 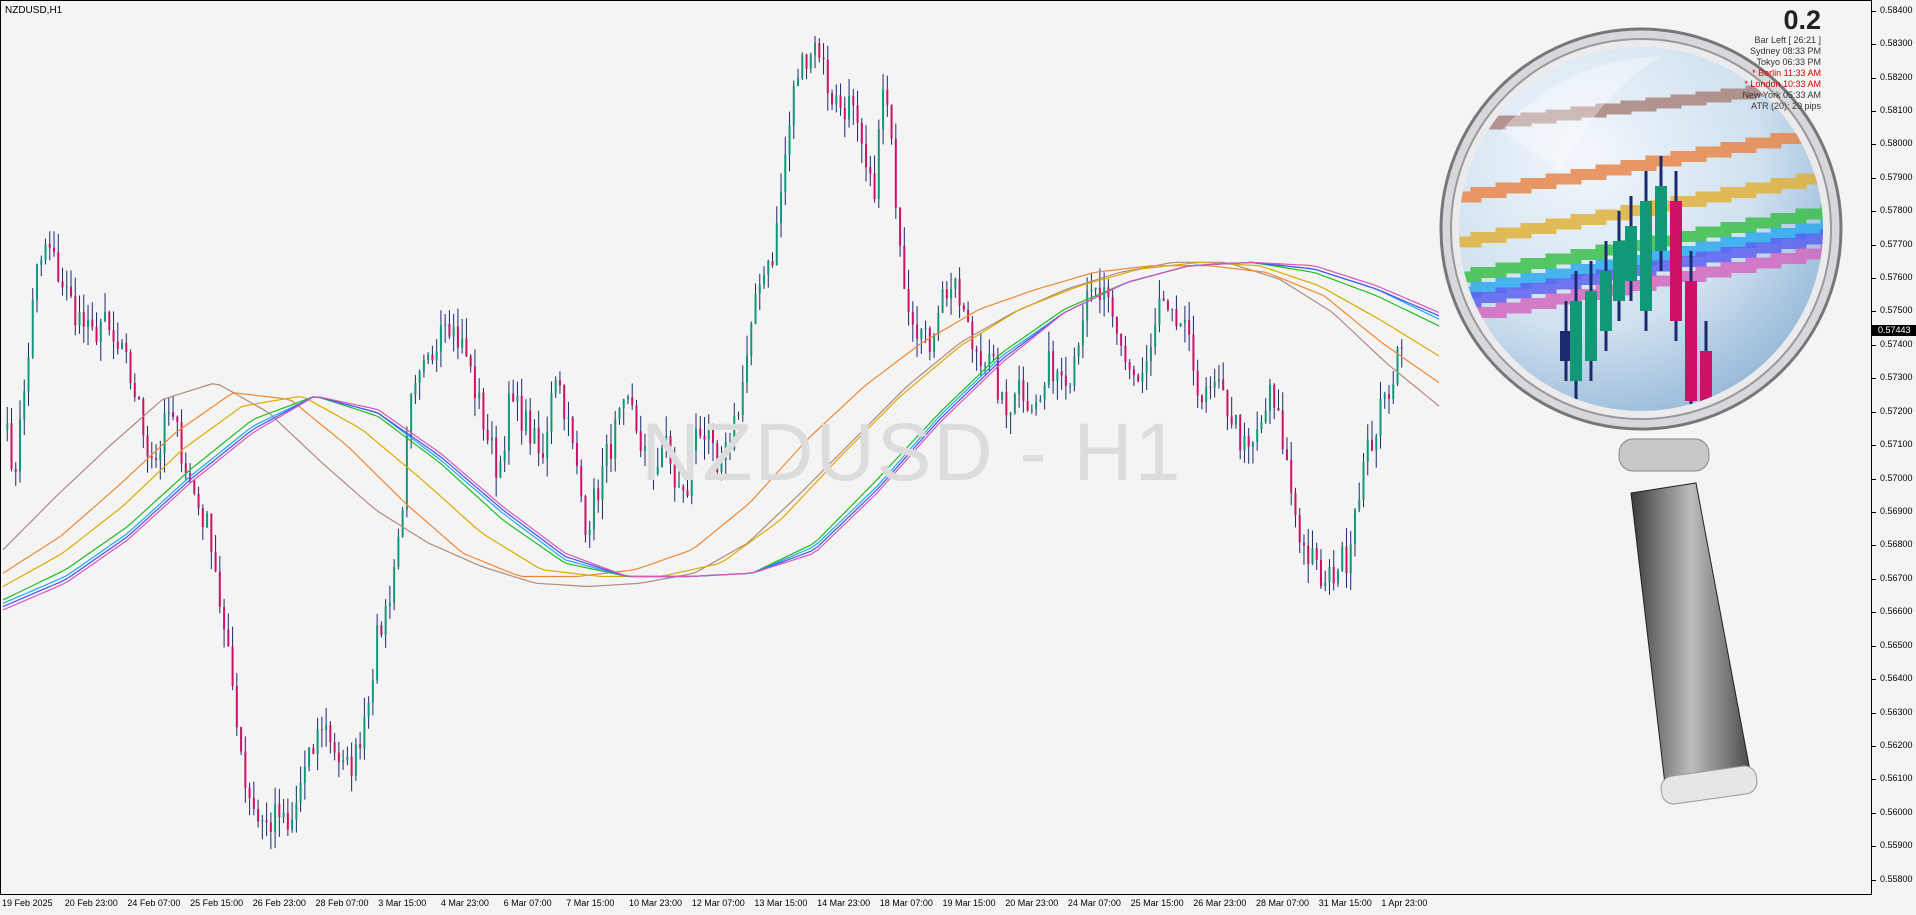 I want to click on info-row-value: [ 26:21 ], so click(x=1803, y=40).